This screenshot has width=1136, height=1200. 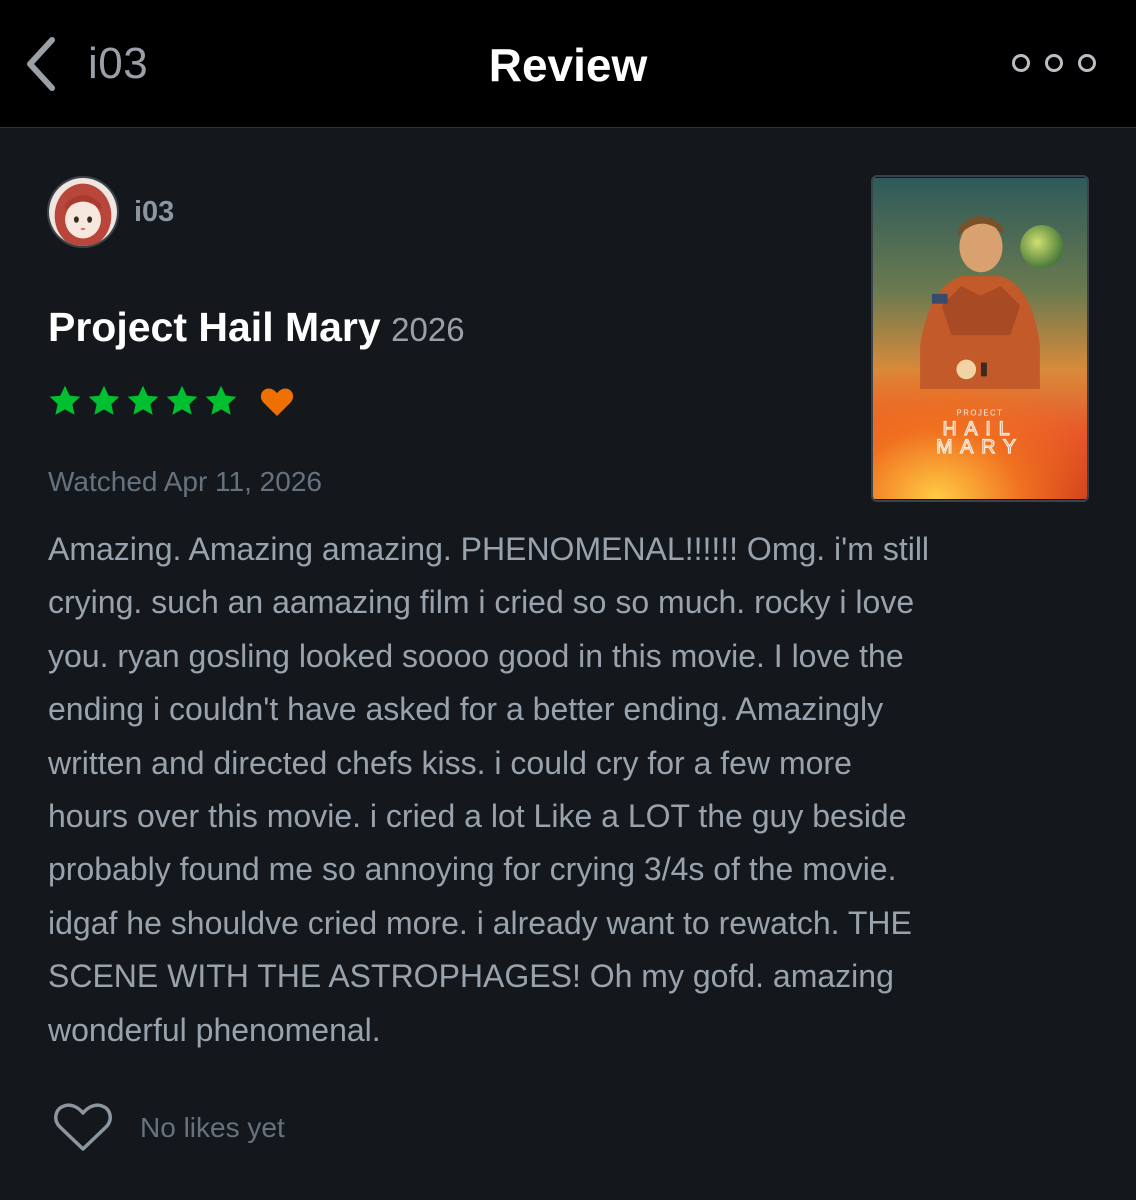 I want to click on avatar, so click(x=83, y=212).